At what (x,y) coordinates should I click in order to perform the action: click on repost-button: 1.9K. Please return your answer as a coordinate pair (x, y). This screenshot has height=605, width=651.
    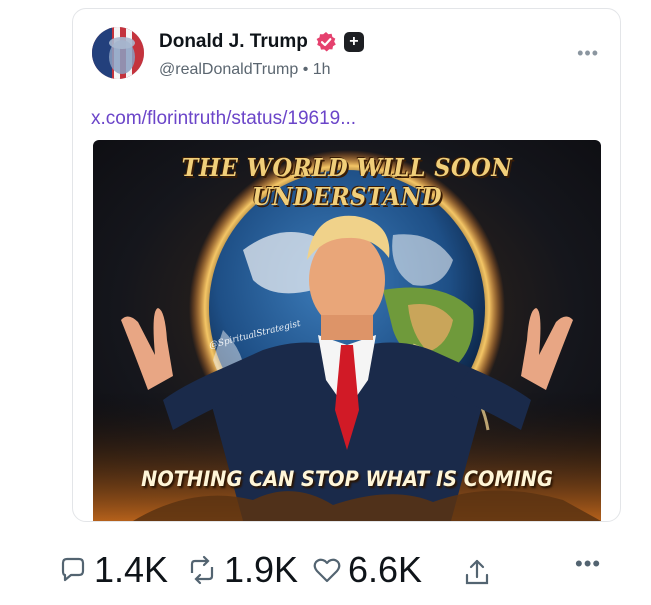
    Looking at the image, I should click on (242, 570).